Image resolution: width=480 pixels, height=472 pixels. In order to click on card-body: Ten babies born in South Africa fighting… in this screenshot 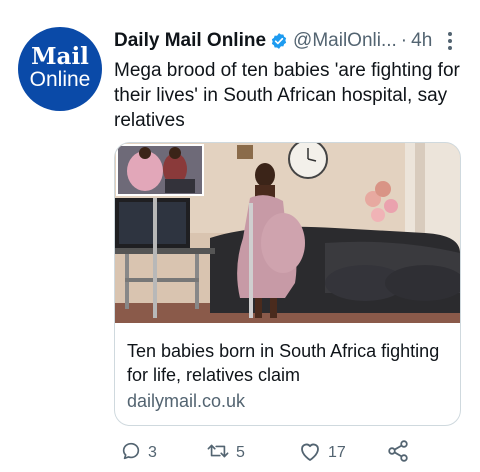, I will do `click(289, 376)`.